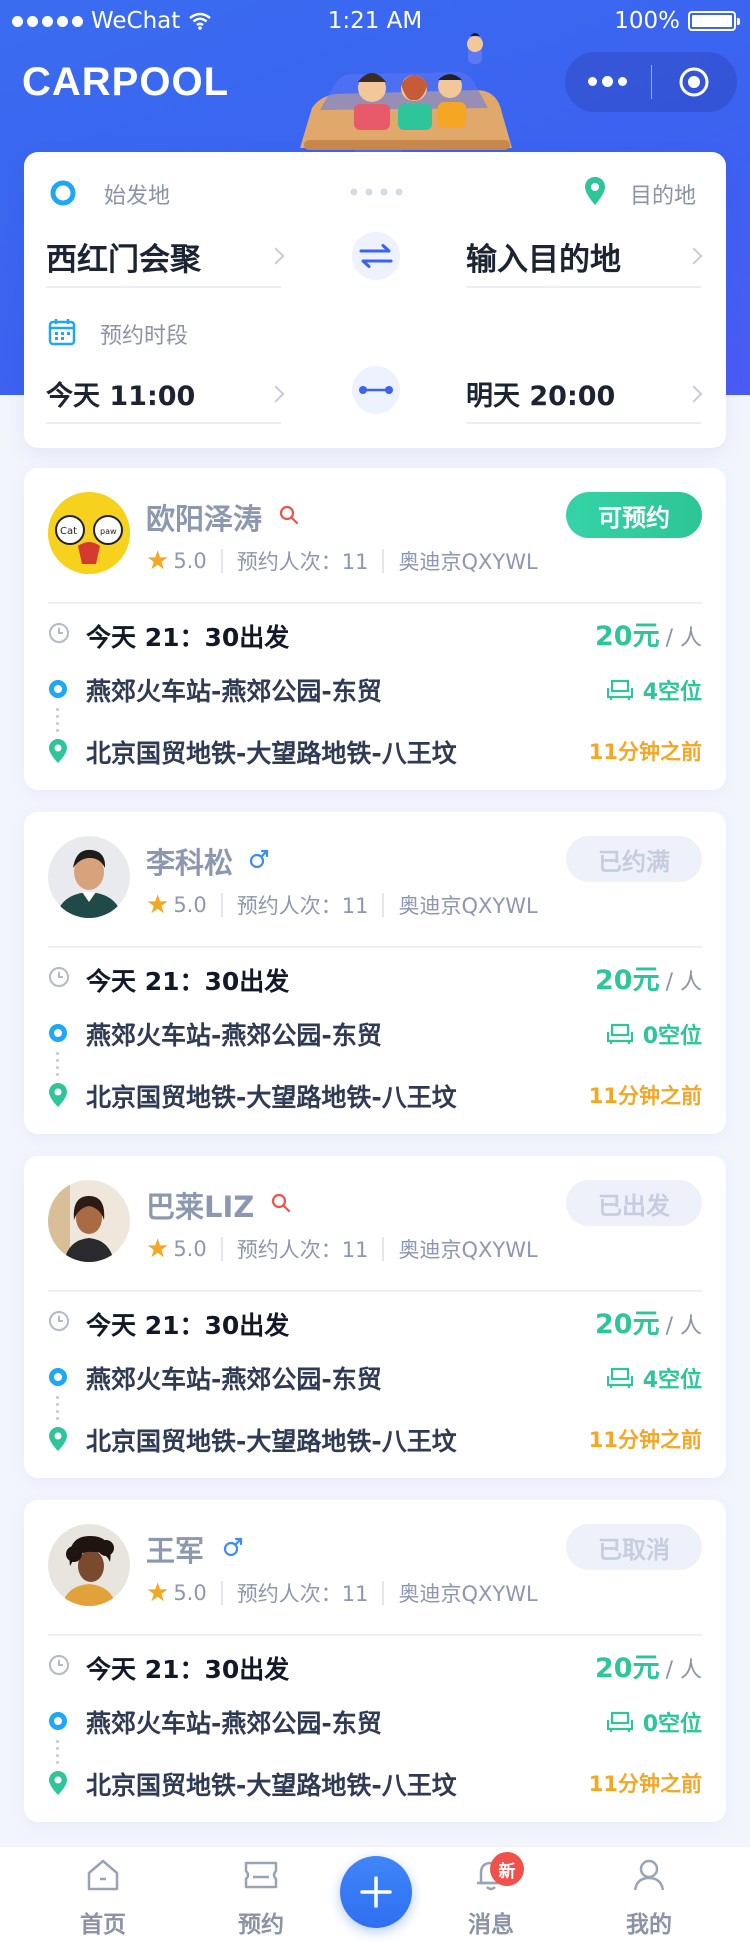 The width and height of the screenshot is (750, 1942). I want to click on swap-arrows-icon, so click(376, 256).